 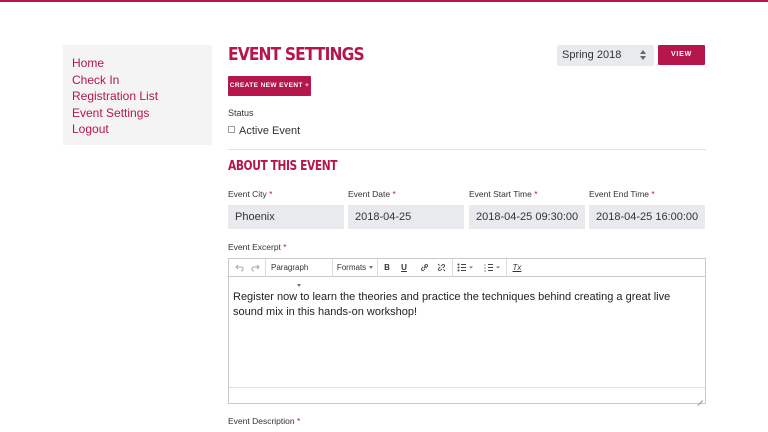 I want to click on event-excerpt-label: Event Excerpt *, so click(x=257, y=247).